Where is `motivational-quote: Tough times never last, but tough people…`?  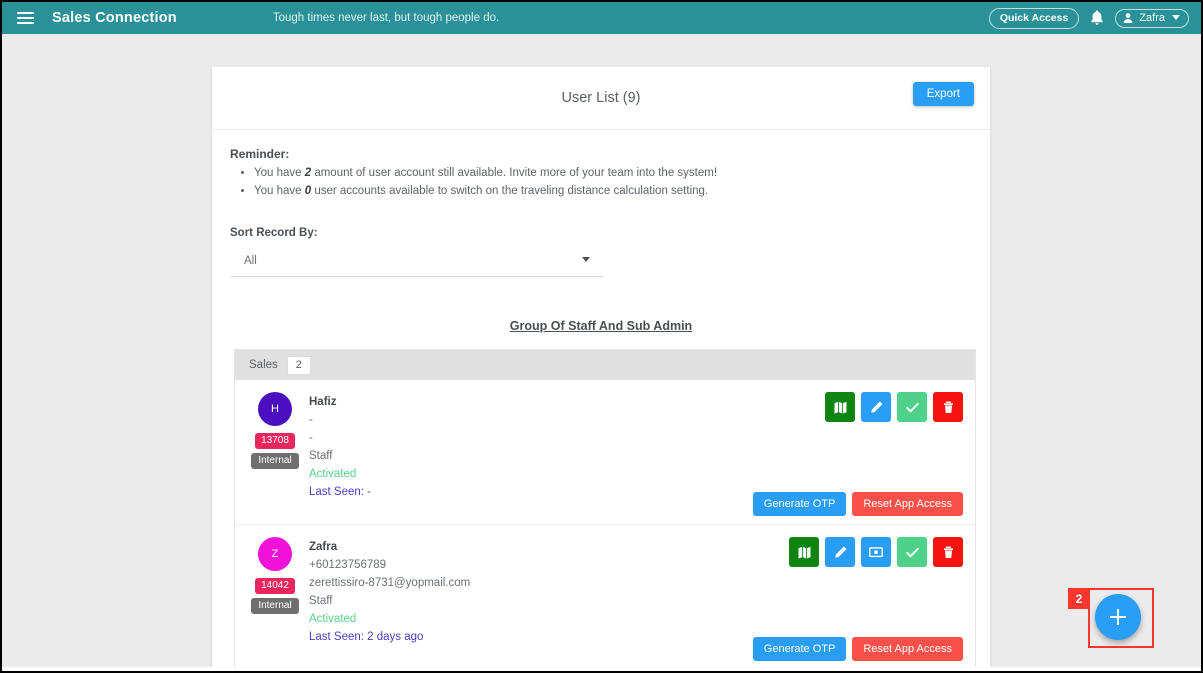
motivational-quote: Tough times never last, but tough people… is located at coordinates (386, 18).